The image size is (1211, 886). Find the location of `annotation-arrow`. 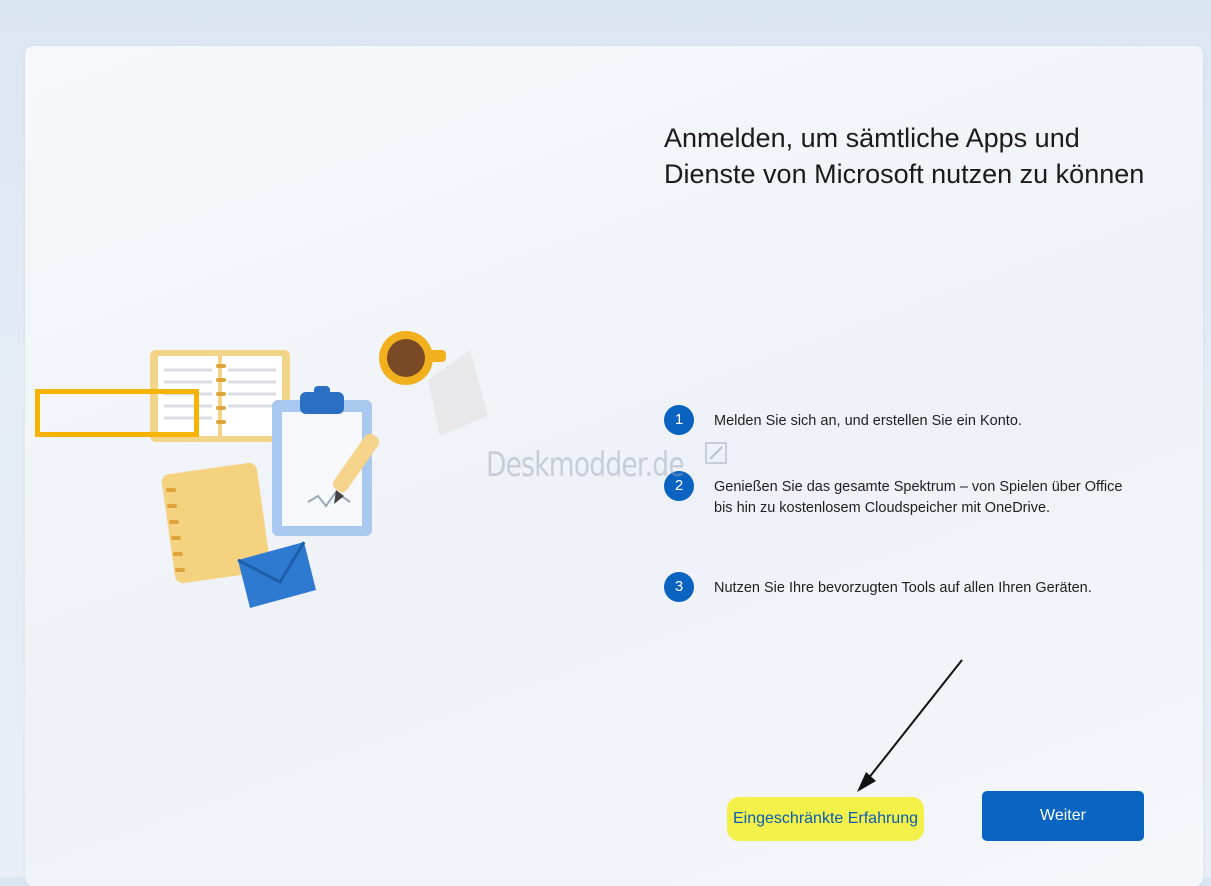

annotation-arrow is located at coordinates (910, 725).